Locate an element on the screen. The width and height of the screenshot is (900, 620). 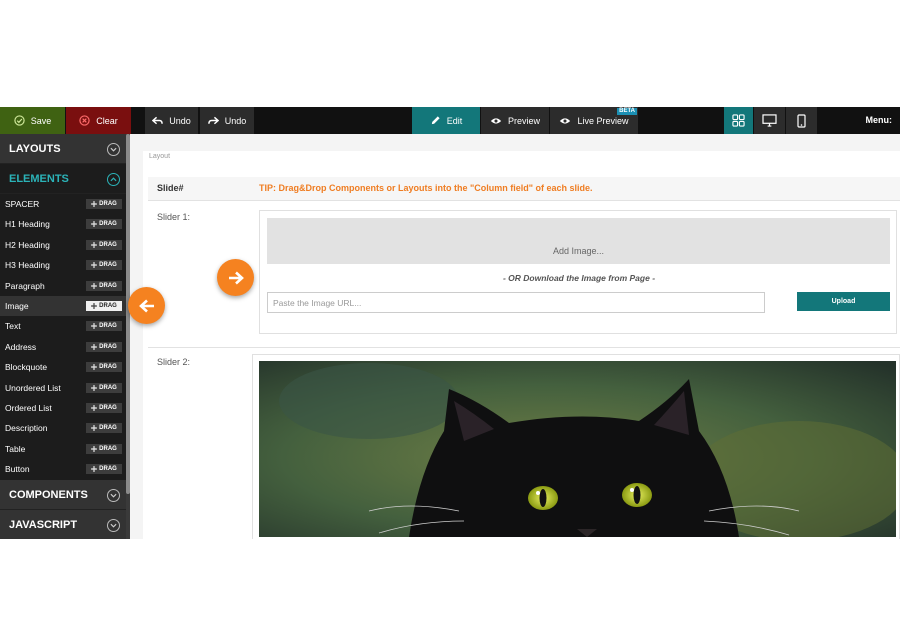
pencil-icon is located at coordinates (435, 120).